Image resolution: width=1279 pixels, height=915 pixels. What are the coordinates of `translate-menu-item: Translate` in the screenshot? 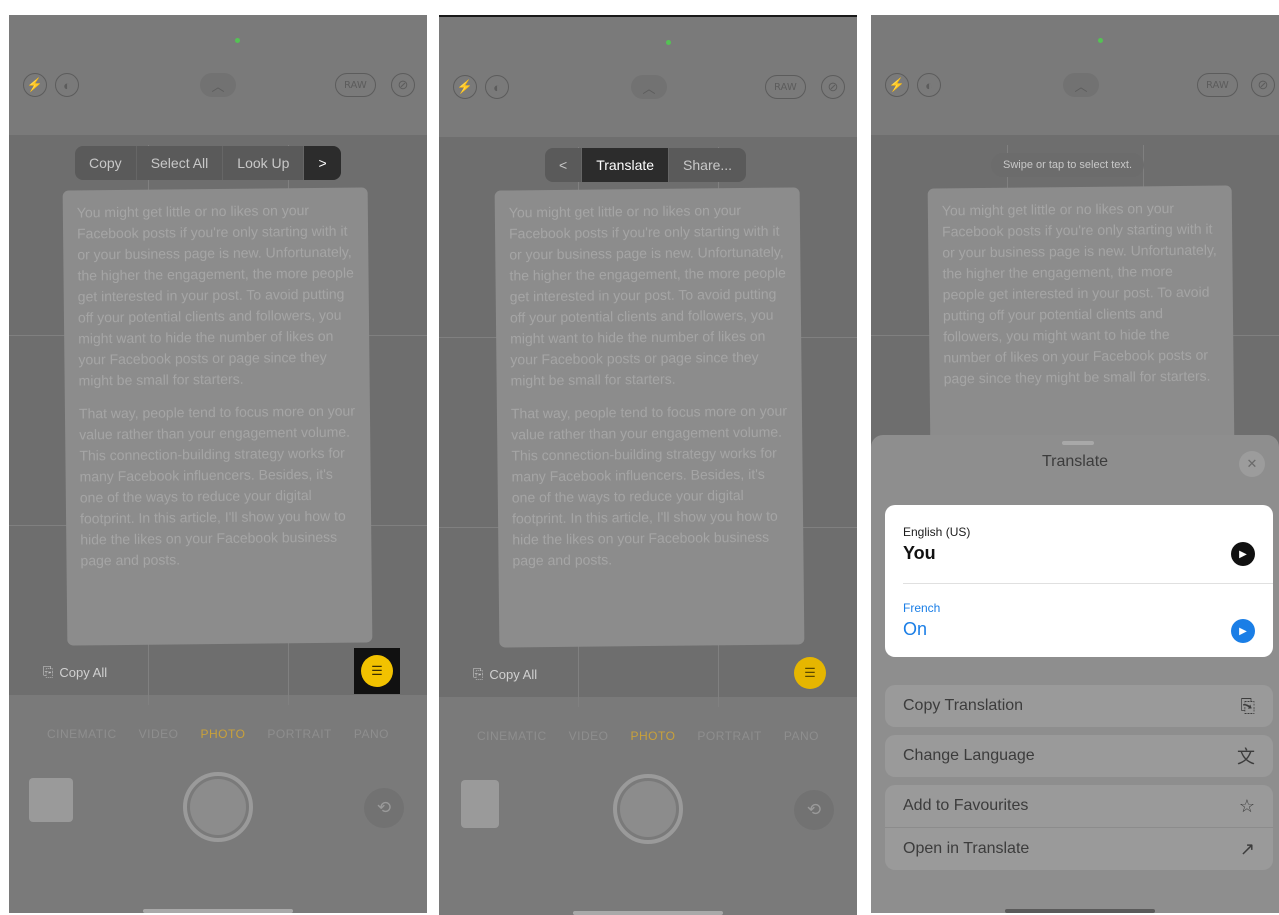 It's located at (626, 165).